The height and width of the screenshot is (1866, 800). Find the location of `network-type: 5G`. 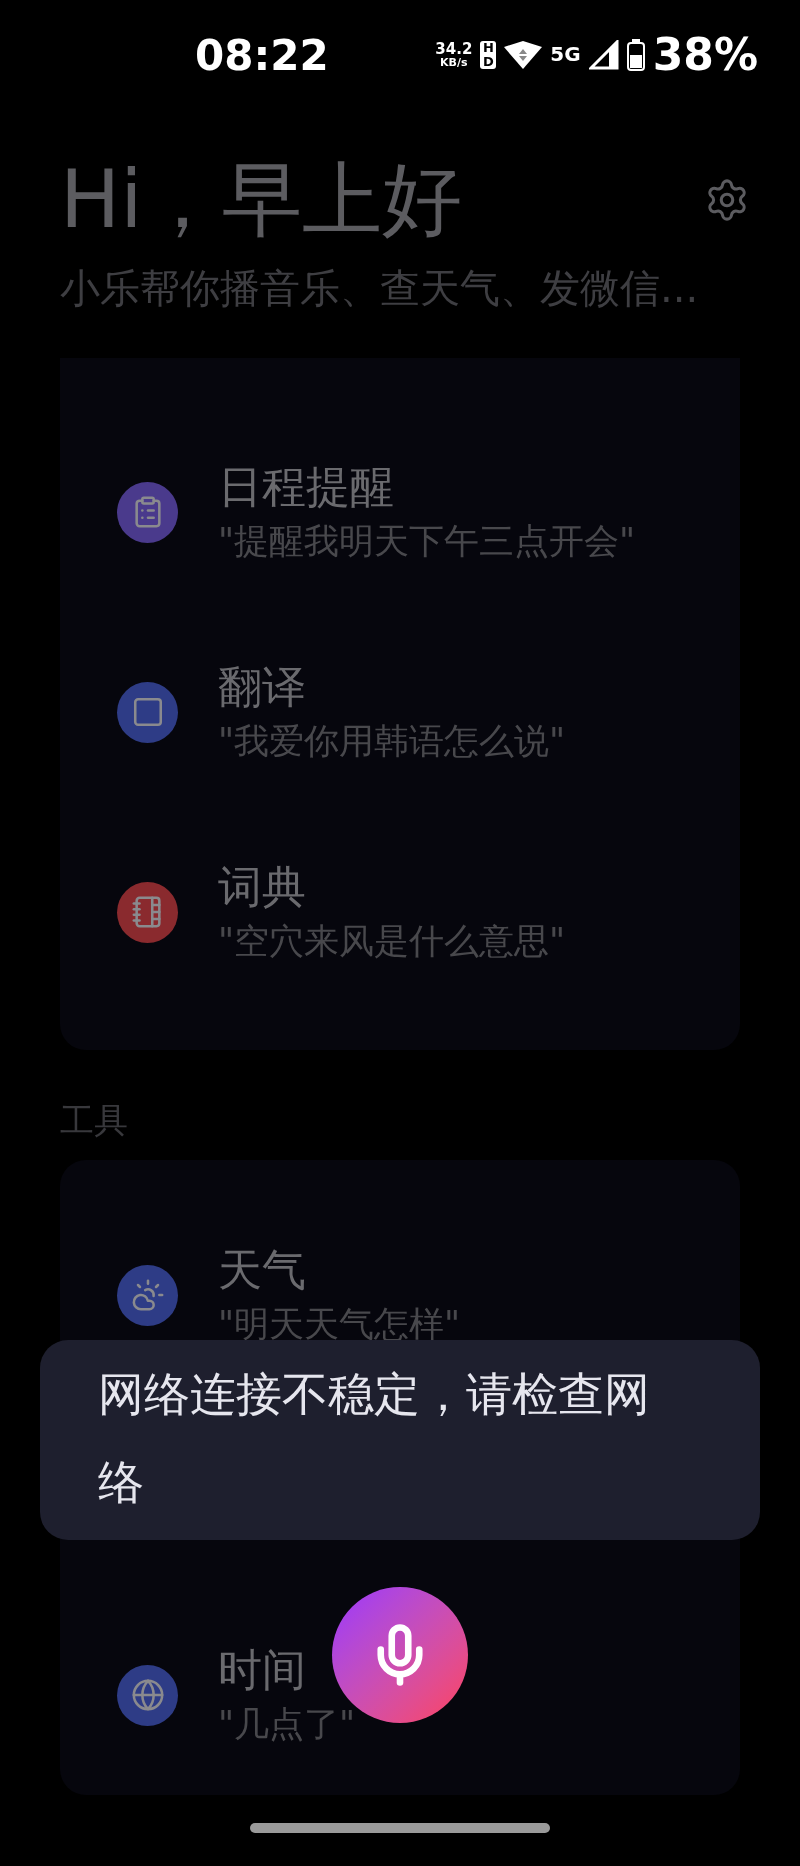

network-type: 5G is located at coordinates (565, 54).